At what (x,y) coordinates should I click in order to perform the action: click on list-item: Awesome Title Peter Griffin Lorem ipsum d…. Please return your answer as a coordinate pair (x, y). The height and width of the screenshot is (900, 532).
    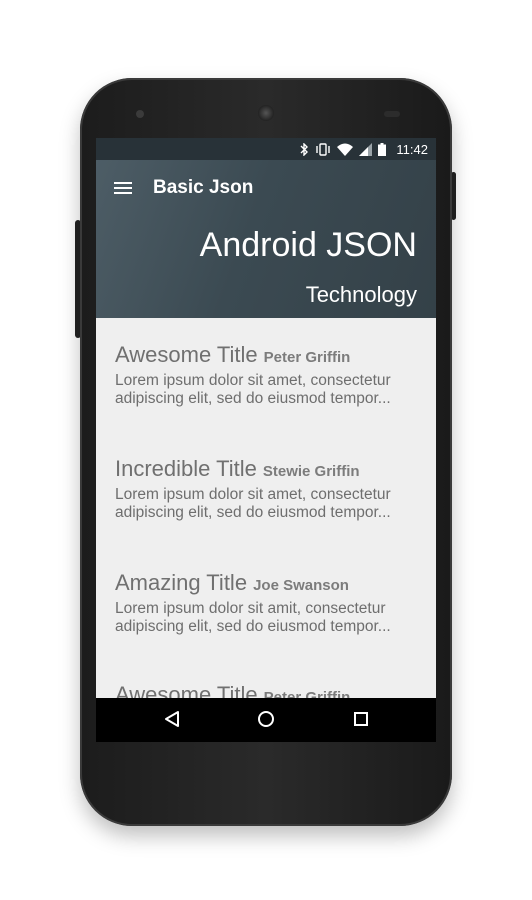
    Looking at the image, I should click on (271, 375).